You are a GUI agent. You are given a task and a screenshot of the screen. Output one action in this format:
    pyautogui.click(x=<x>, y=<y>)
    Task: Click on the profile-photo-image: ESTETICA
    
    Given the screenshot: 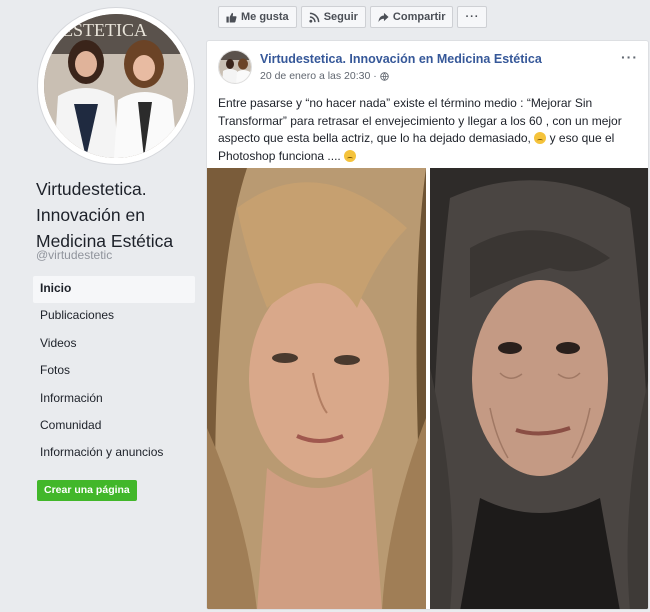 What is the action you would take?
    pyautogui.click(x=116, y=86)
    